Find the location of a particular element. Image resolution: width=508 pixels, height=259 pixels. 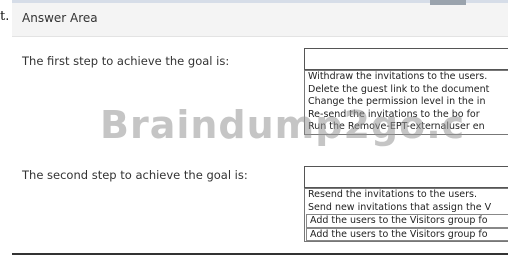

step1-option-4: Re-send the invitations to the bo for is located at coordinates (406, 115).